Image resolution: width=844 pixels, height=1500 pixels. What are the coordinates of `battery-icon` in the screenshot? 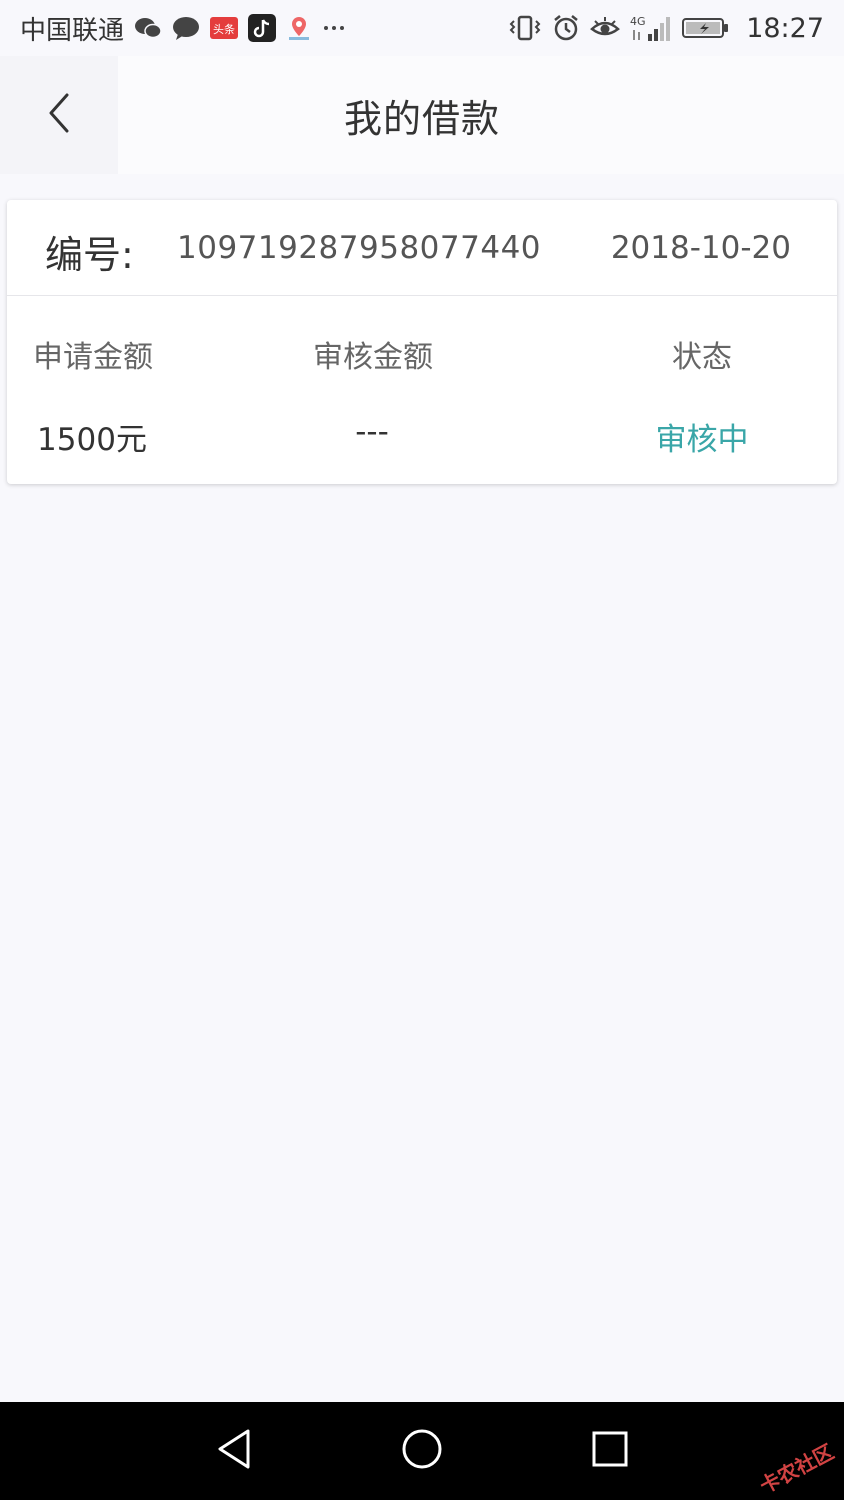 It's located at (706, 28).